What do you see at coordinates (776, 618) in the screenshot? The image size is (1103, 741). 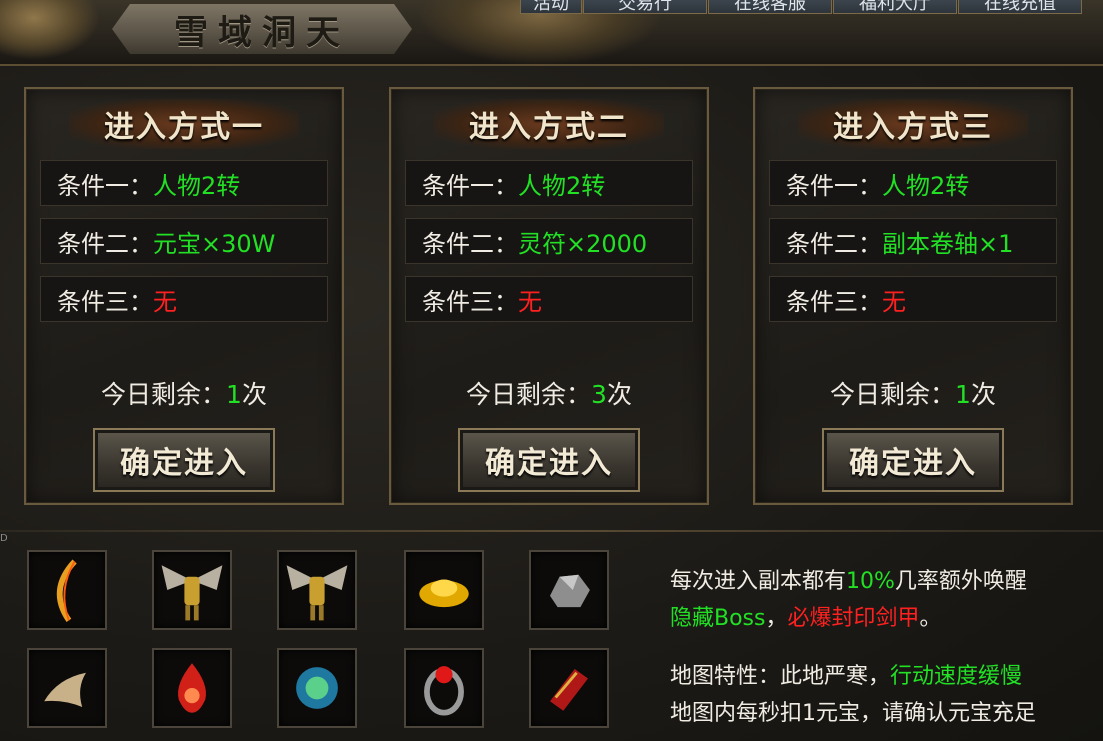 I see `info-text: ，` at bounding box center [776, 618].